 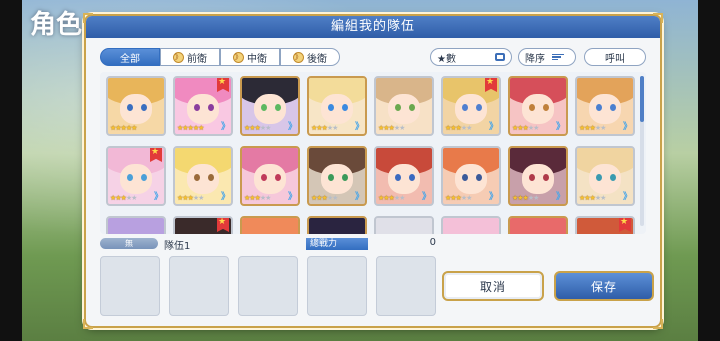 What do you see at coordinates (642, 151) in the screenshot?
I see `roster-scrollbar` at bounding box center [642, 151].